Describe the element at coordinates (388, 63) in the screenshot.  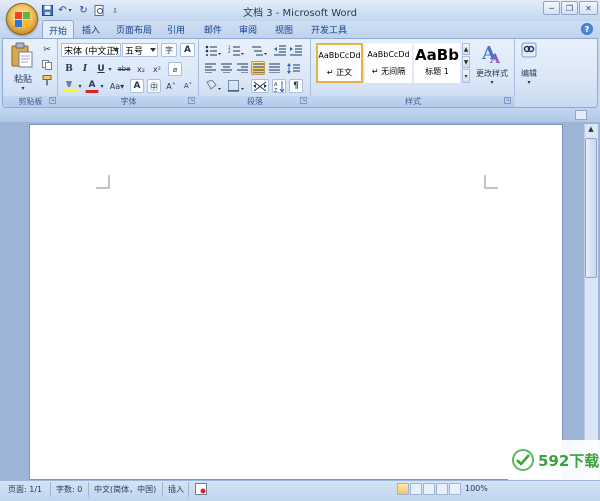
I see `style-no-spacing: AaBbCcDd ↵ 无间隔` at that location.